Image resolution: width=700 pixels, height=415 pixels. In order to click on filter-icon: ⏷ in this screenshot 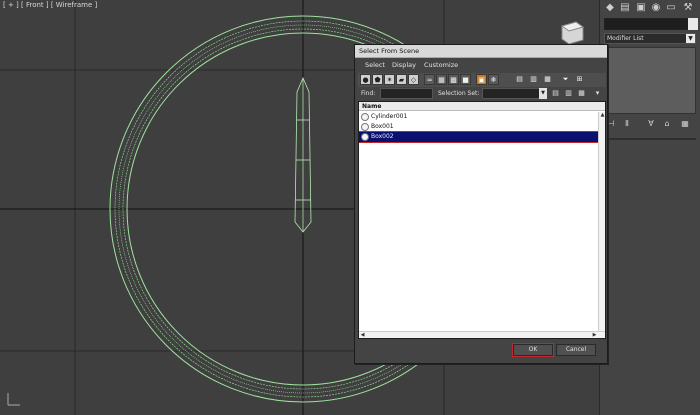, I will do `click(565, 79)`.